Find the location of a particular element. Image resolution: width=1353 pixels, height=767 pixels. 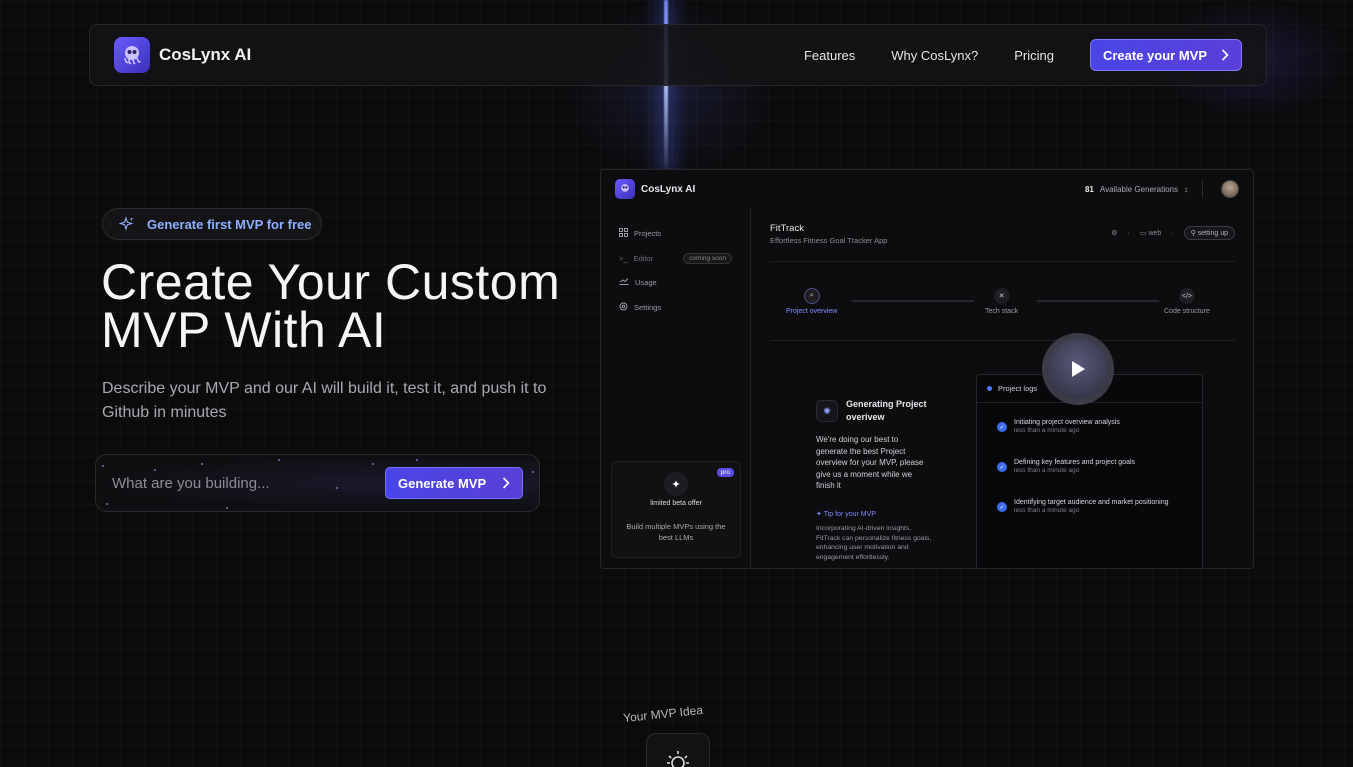

grid-icon is located at coordinates (623, 233).